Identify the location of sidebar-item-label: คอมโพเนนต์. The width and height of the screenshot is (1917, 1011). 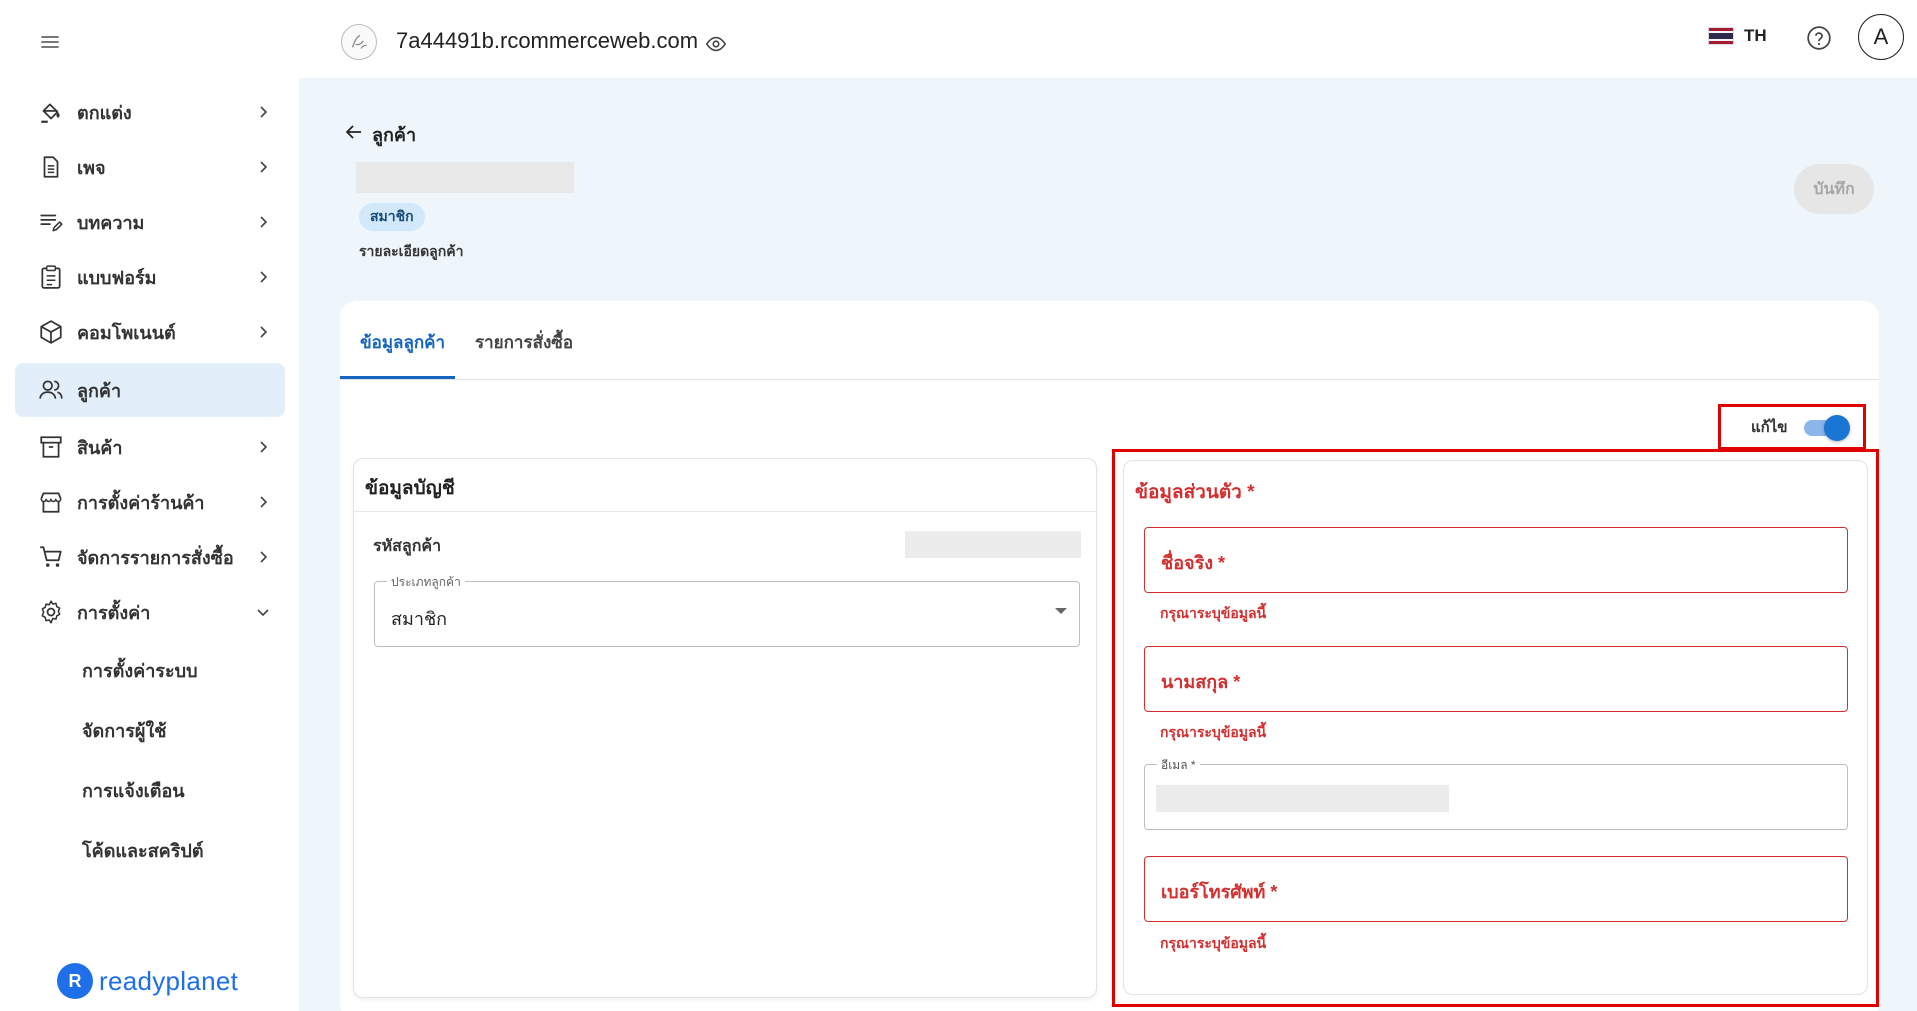
(126, 332).